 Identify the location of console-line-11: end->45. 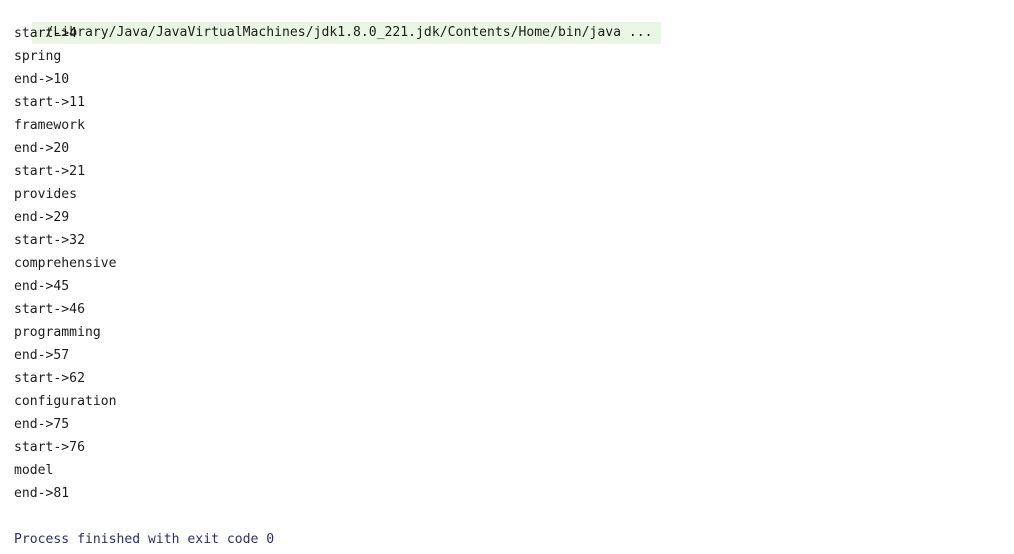
(42, 286).